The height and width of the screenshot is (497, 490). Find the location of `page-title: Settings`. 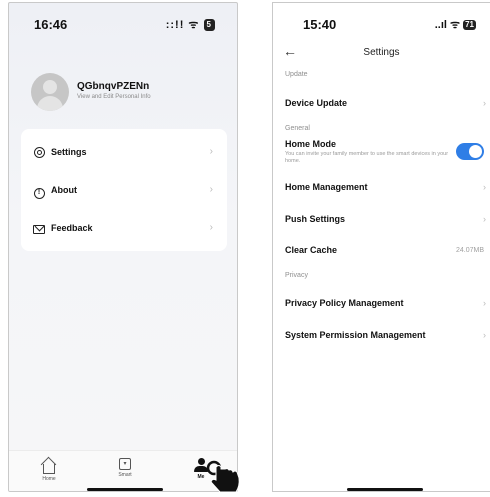

page-title: Settings is located at coordinates (381, 52).